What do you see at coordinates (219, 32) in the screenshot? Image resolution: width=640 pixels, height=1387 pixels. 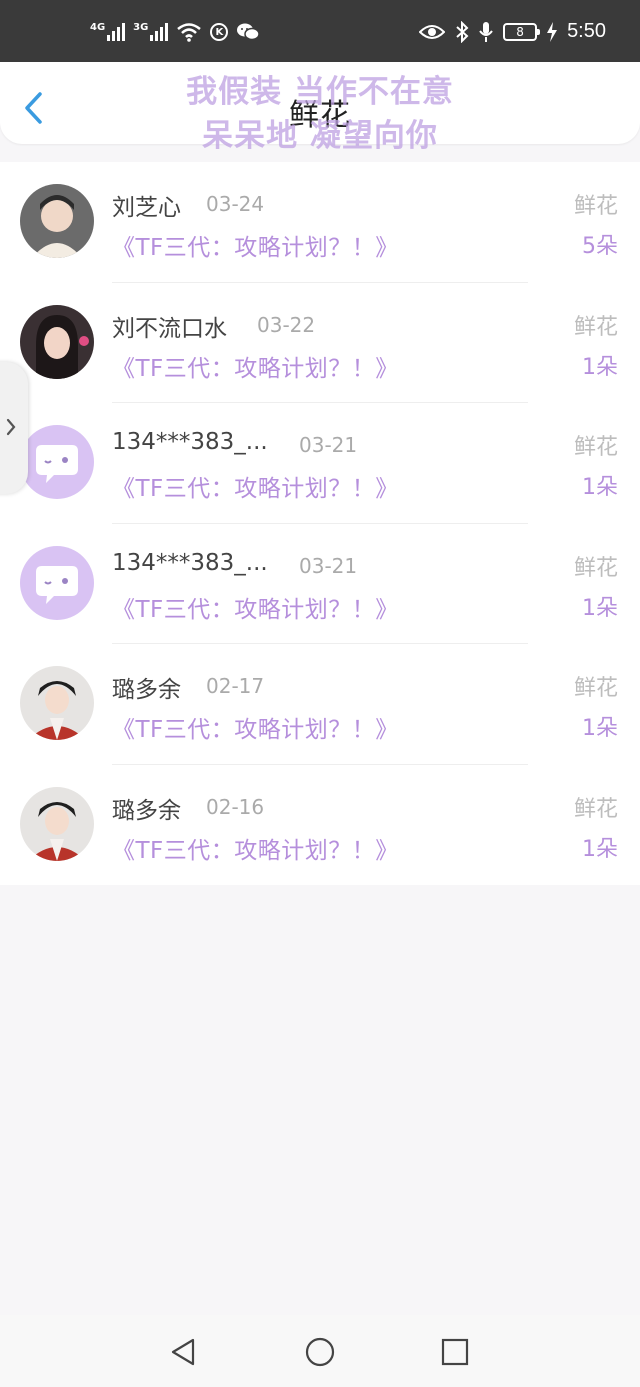 I see `k-app-icon: K` at bounding box center [219, 32].